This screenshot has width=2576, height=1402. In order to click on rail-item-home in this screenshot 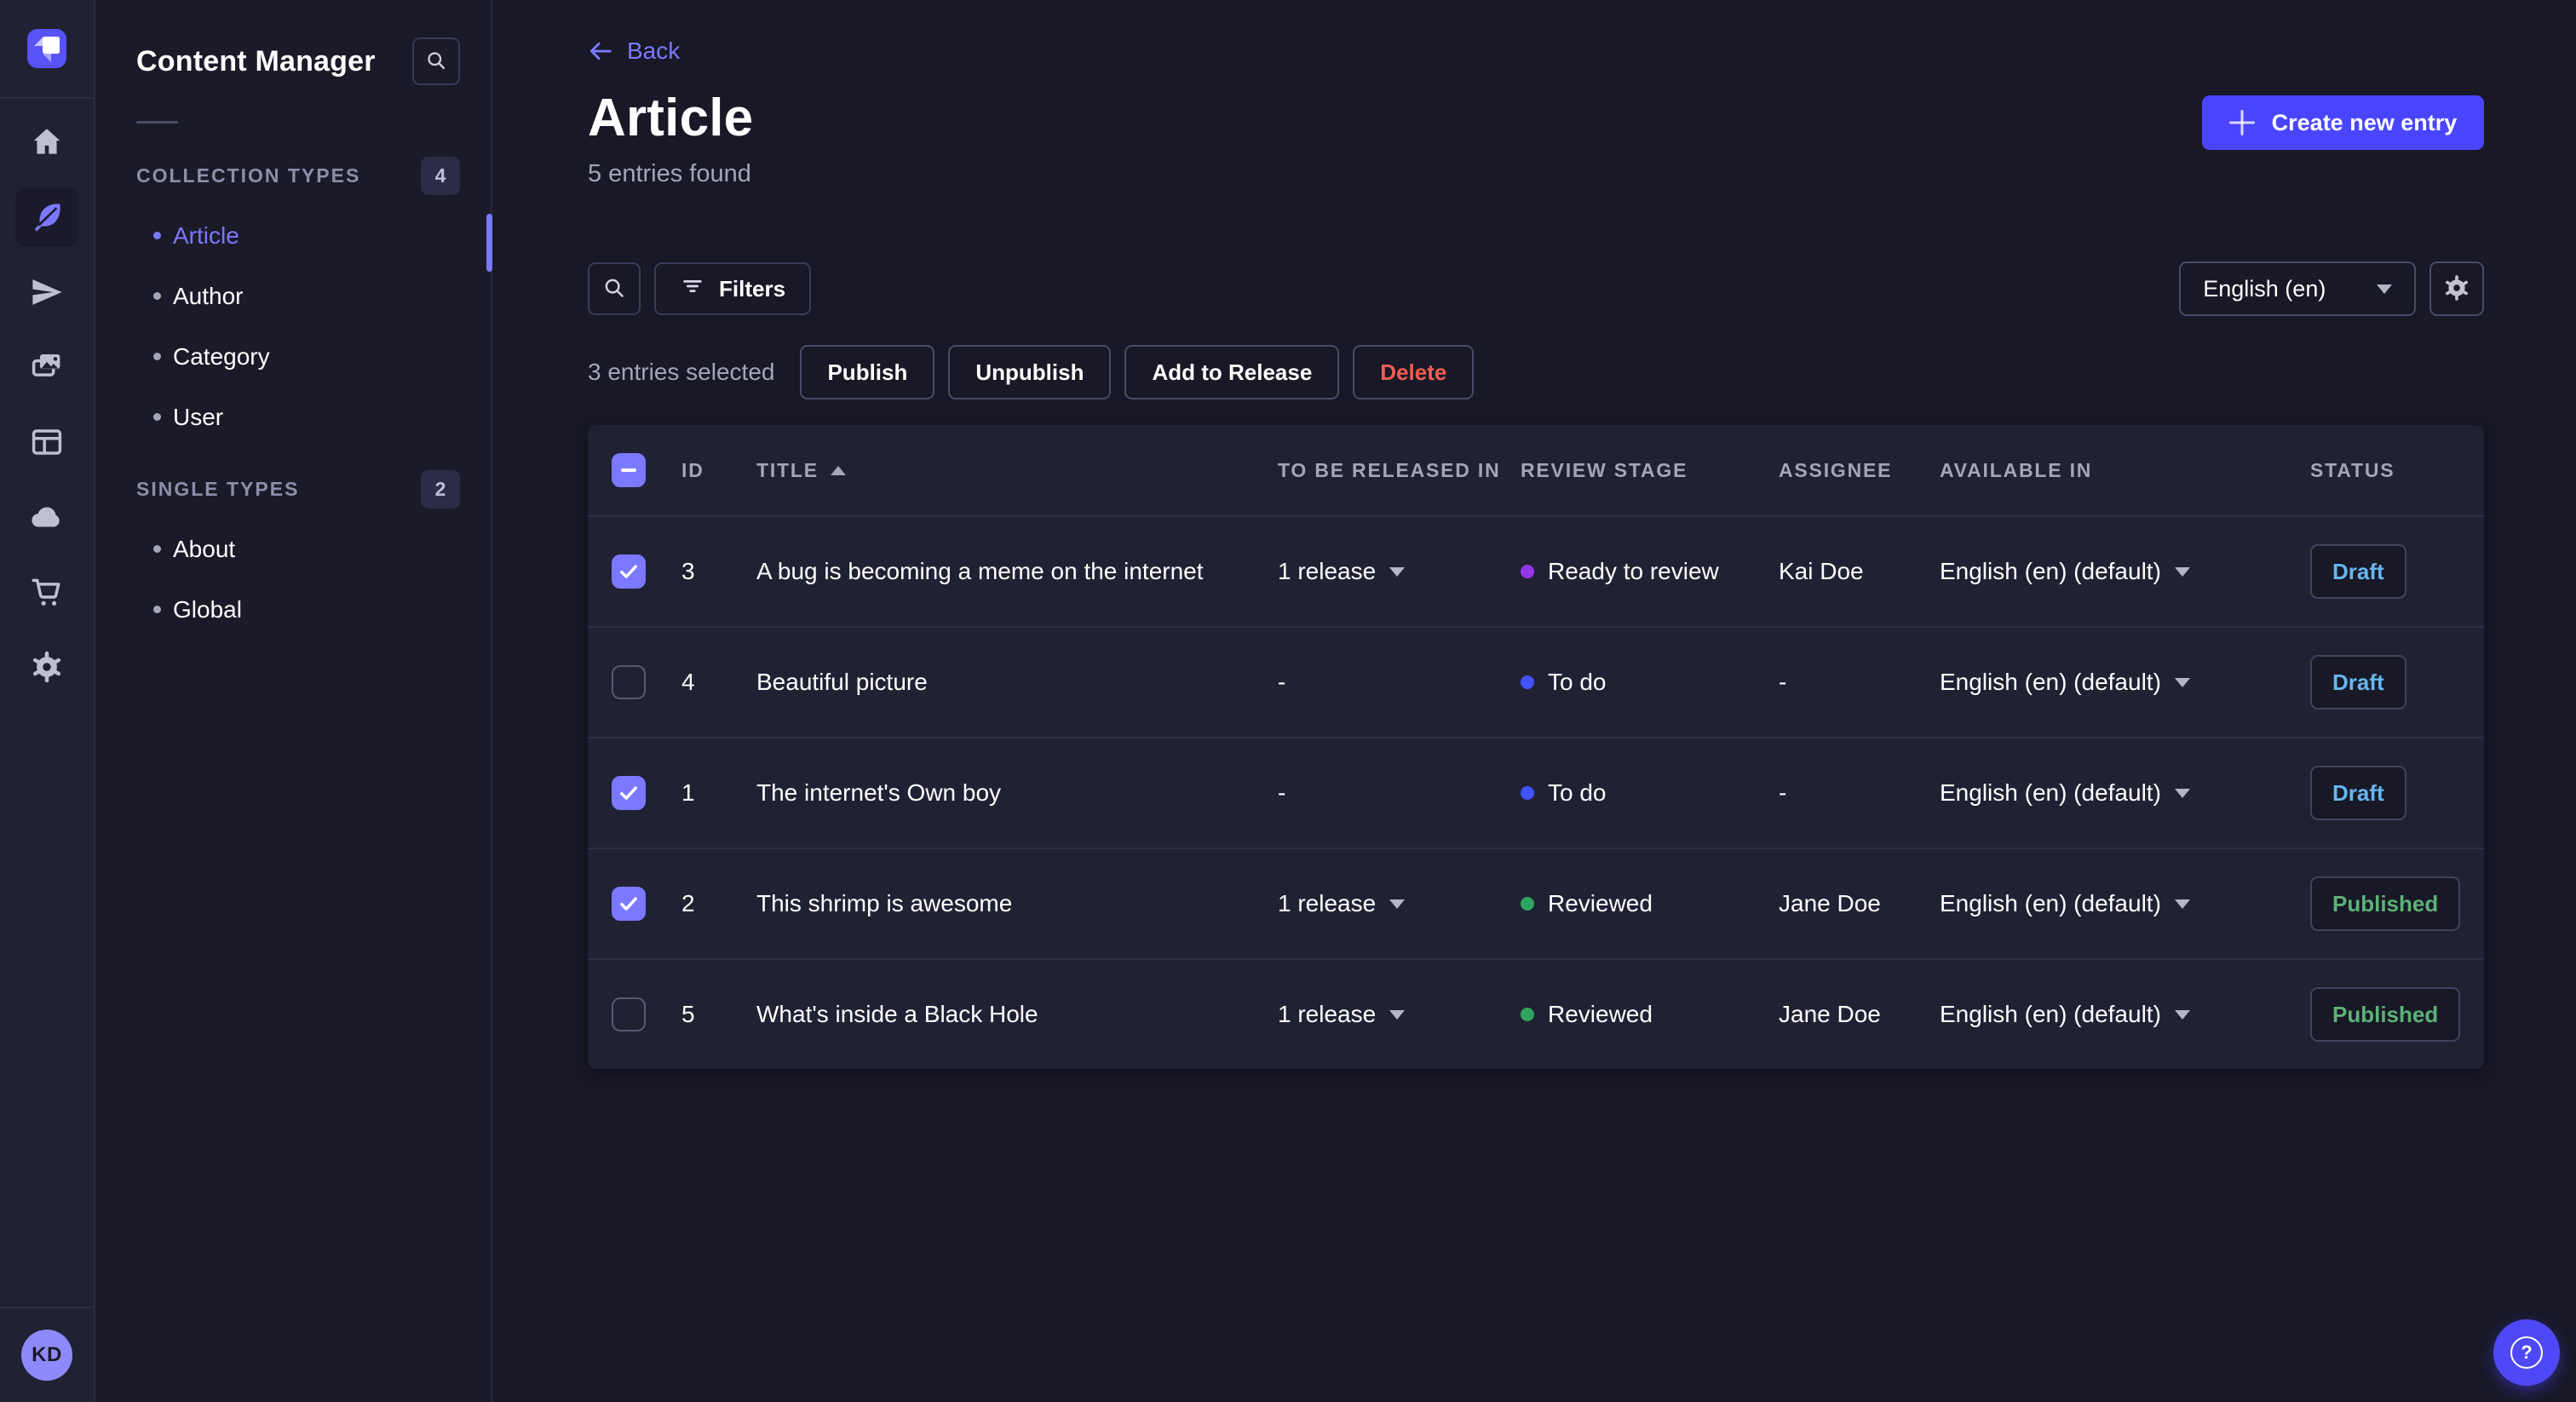, I will do `click(46, 142)`.